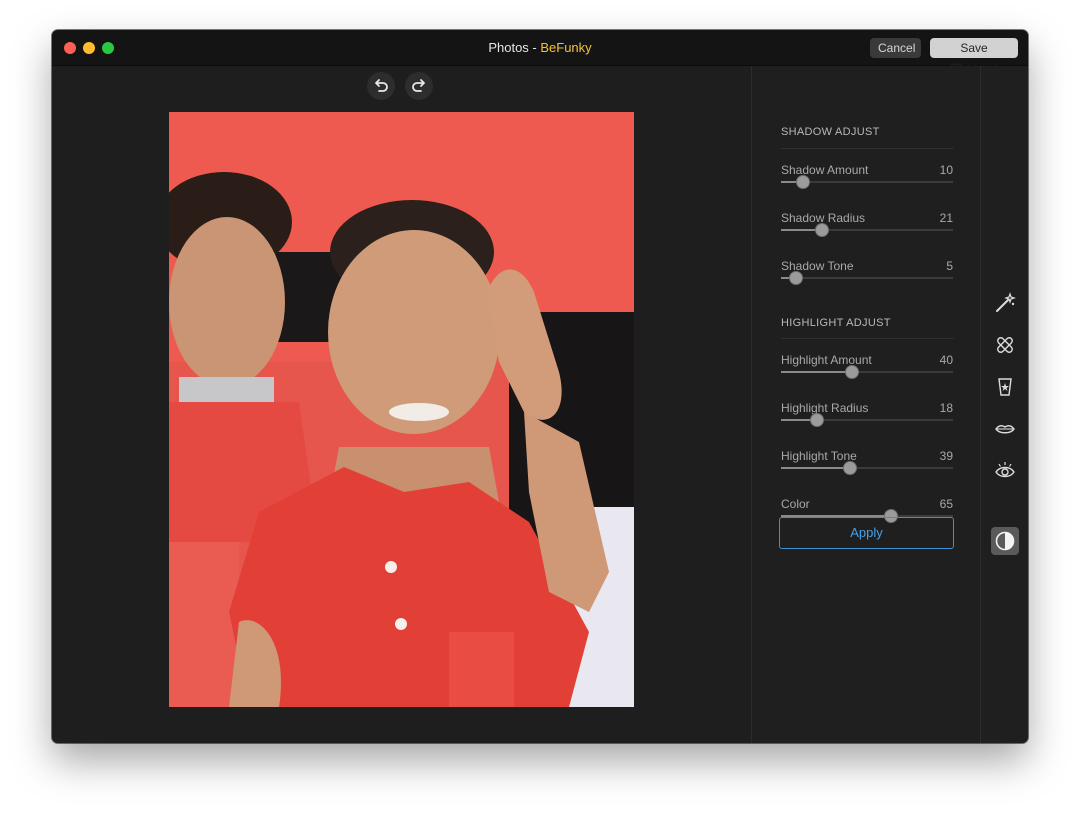 The height and width of the screenshot is (818, 1080). What do you see at coordinates (825, 408) in the screenshot?
I see `slider-label: Highlight Radius` at bounding box center [825, 408].